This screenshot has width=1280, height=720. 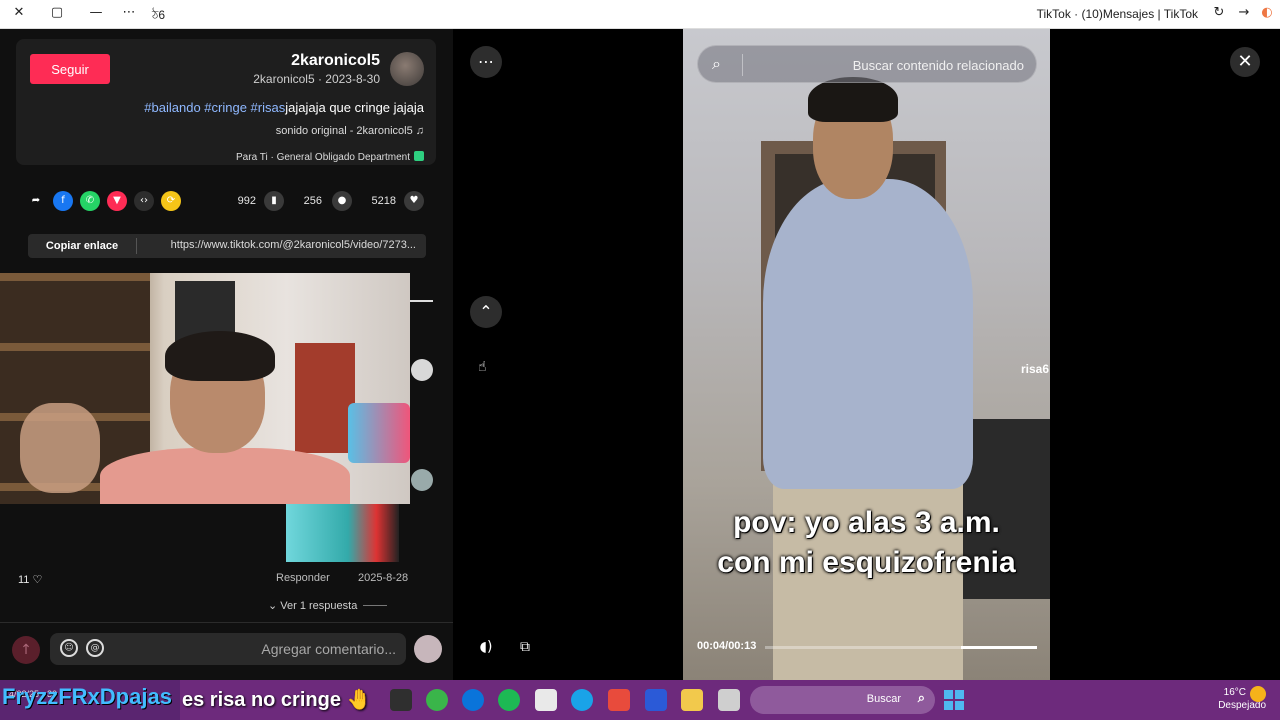 I want to click on author-meta: 2karonicol5 · 2023-8-30, so click(x=316, y=79).